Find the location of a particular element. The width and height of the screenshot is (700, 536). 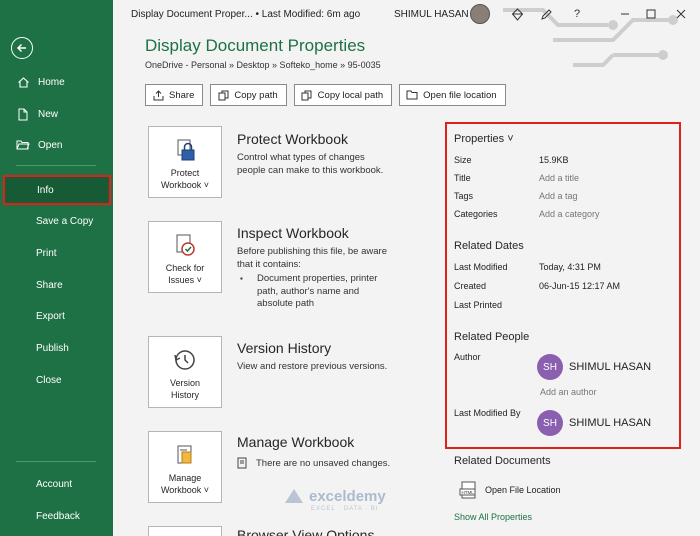

maximize-icon is located at coordinates (651, 14).